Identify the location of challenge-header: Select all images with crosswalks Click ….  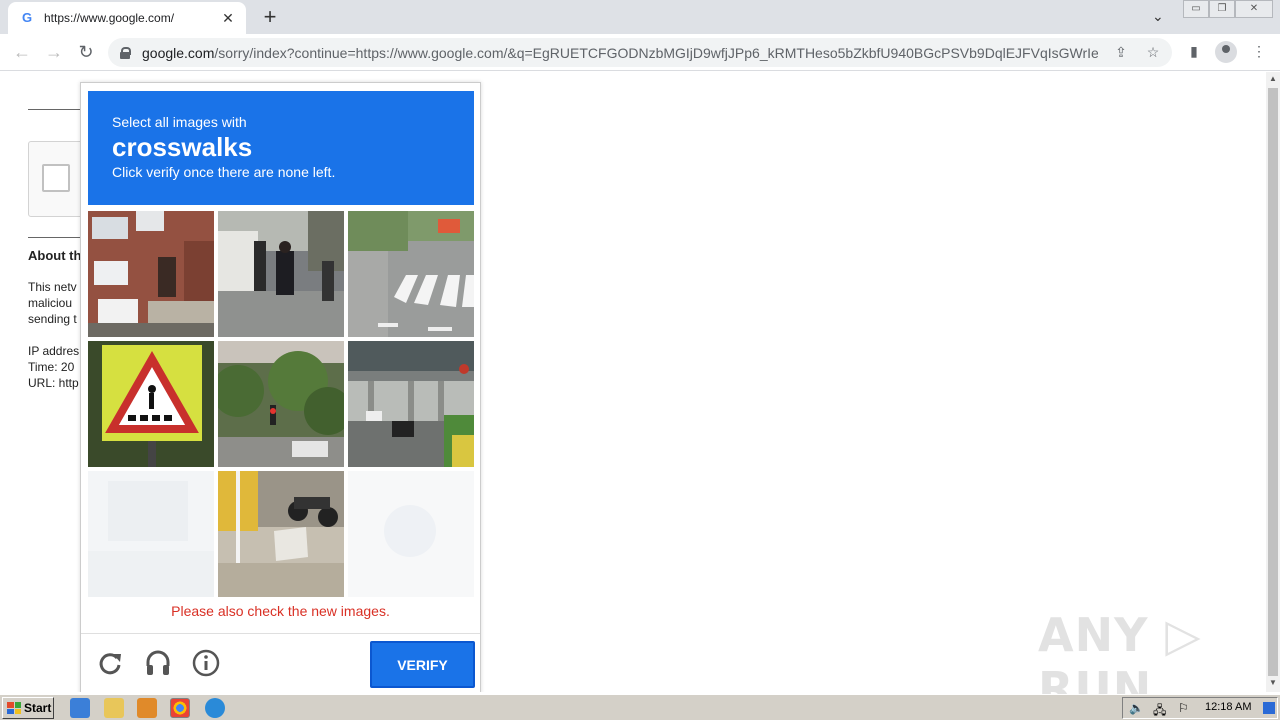
(281, 148).